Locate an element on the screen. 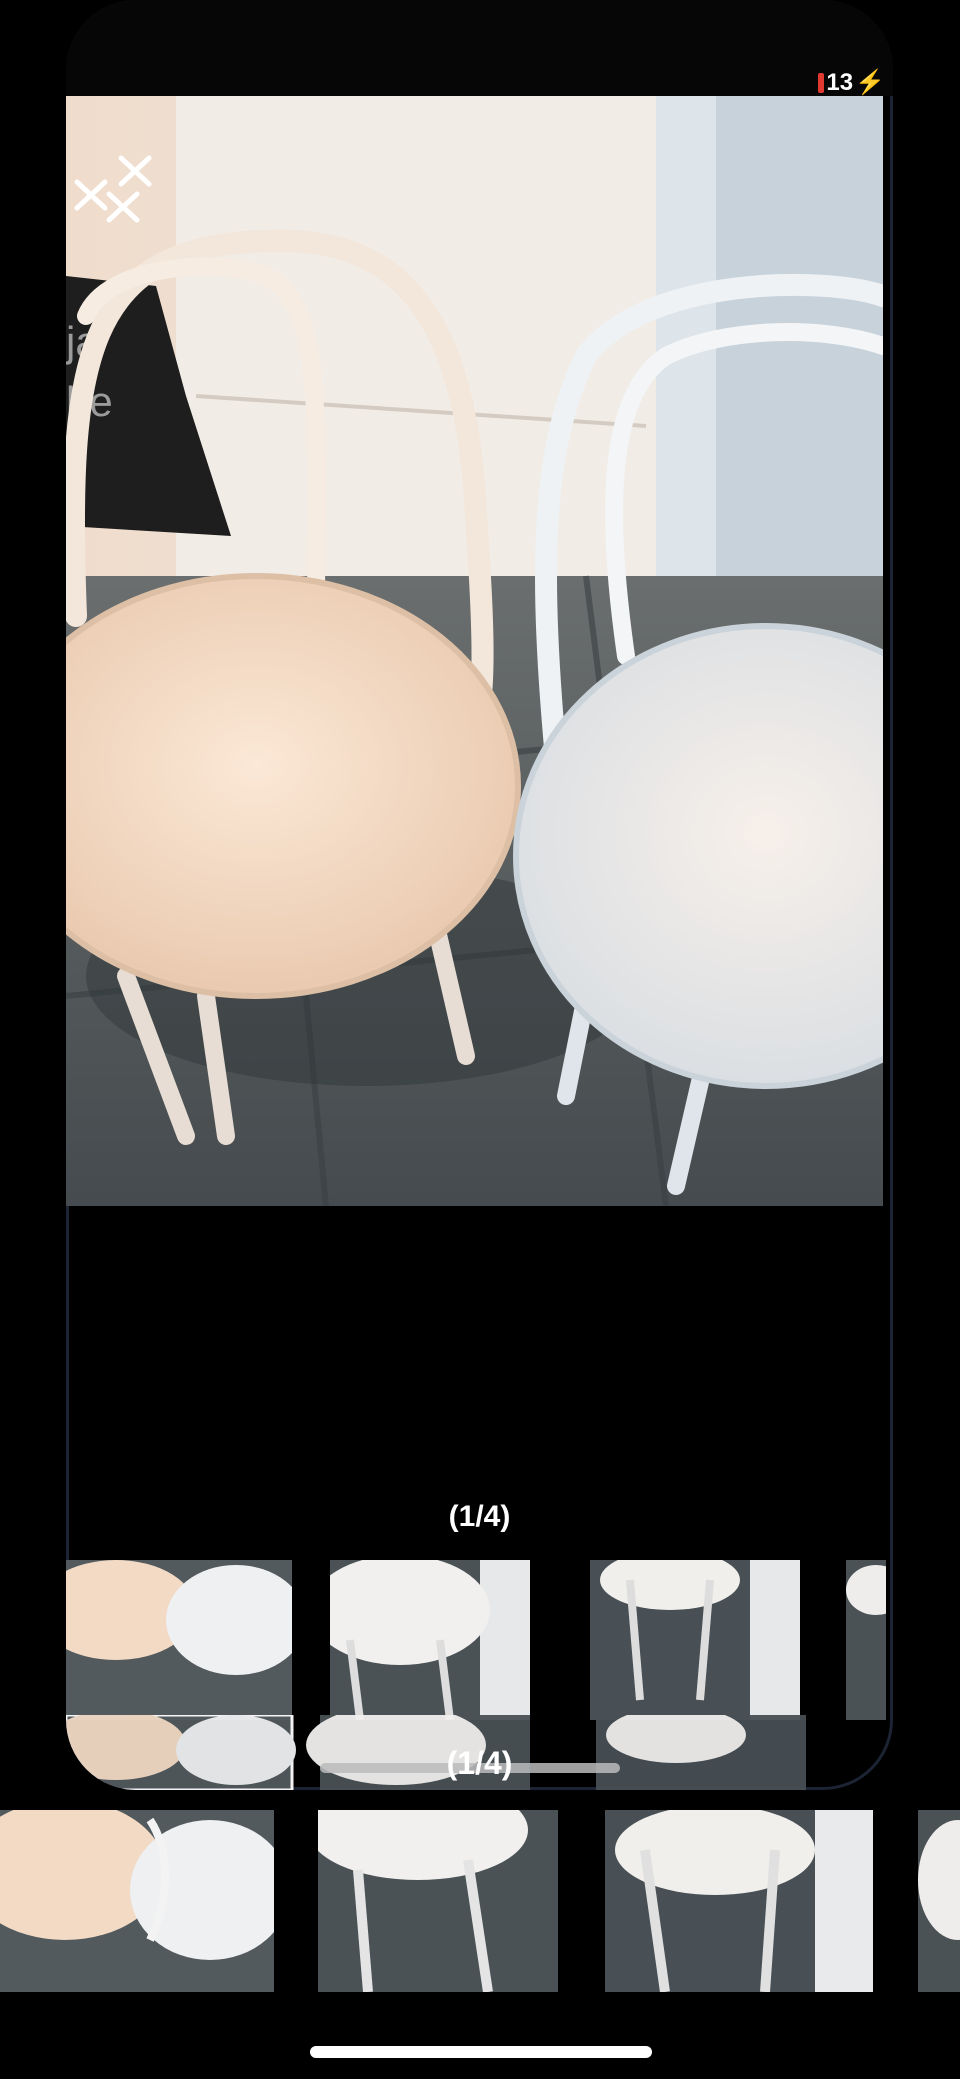  outer-thumbnail-4-image is located at coordinates (939, 1901).